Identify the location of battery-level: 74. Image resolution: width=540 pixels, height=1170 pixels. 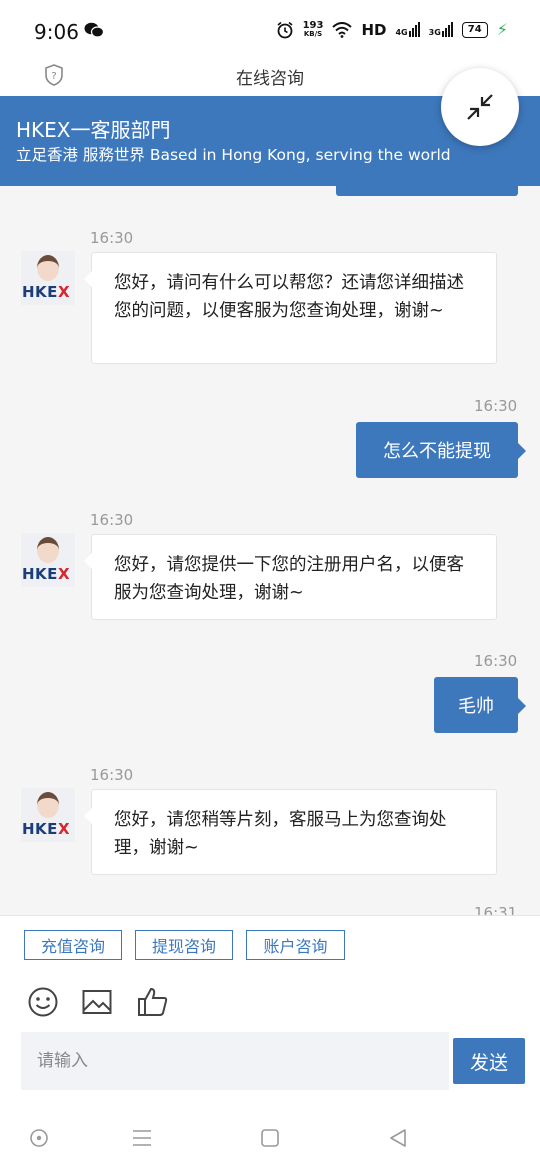
(474, 29).